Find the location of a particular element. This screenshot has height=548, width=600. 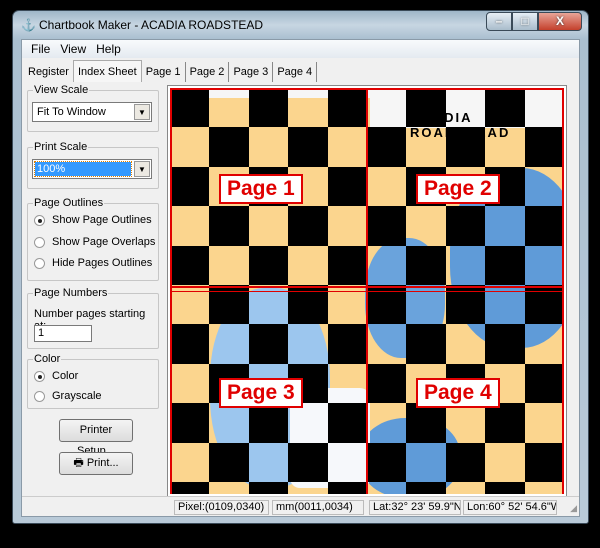

start-page-input: 1 is located at coordinates (63, 333).